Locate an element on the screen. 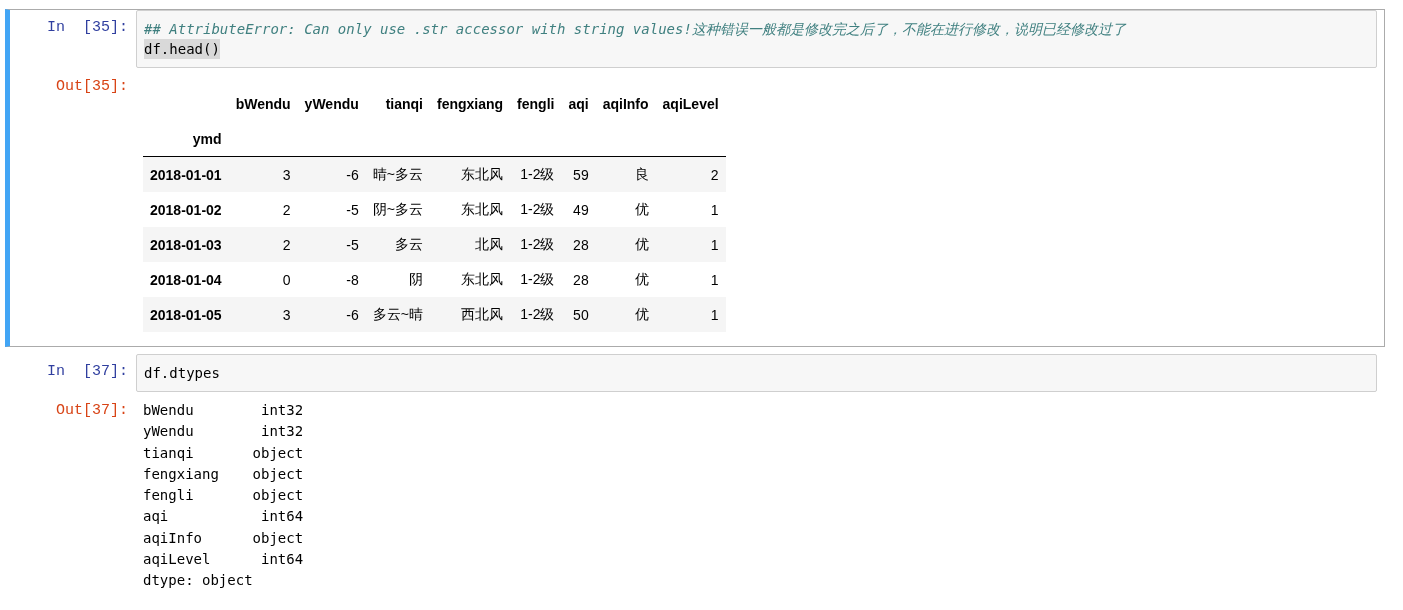  output-line: yWendu int32 is located at coordinates (223, 432).